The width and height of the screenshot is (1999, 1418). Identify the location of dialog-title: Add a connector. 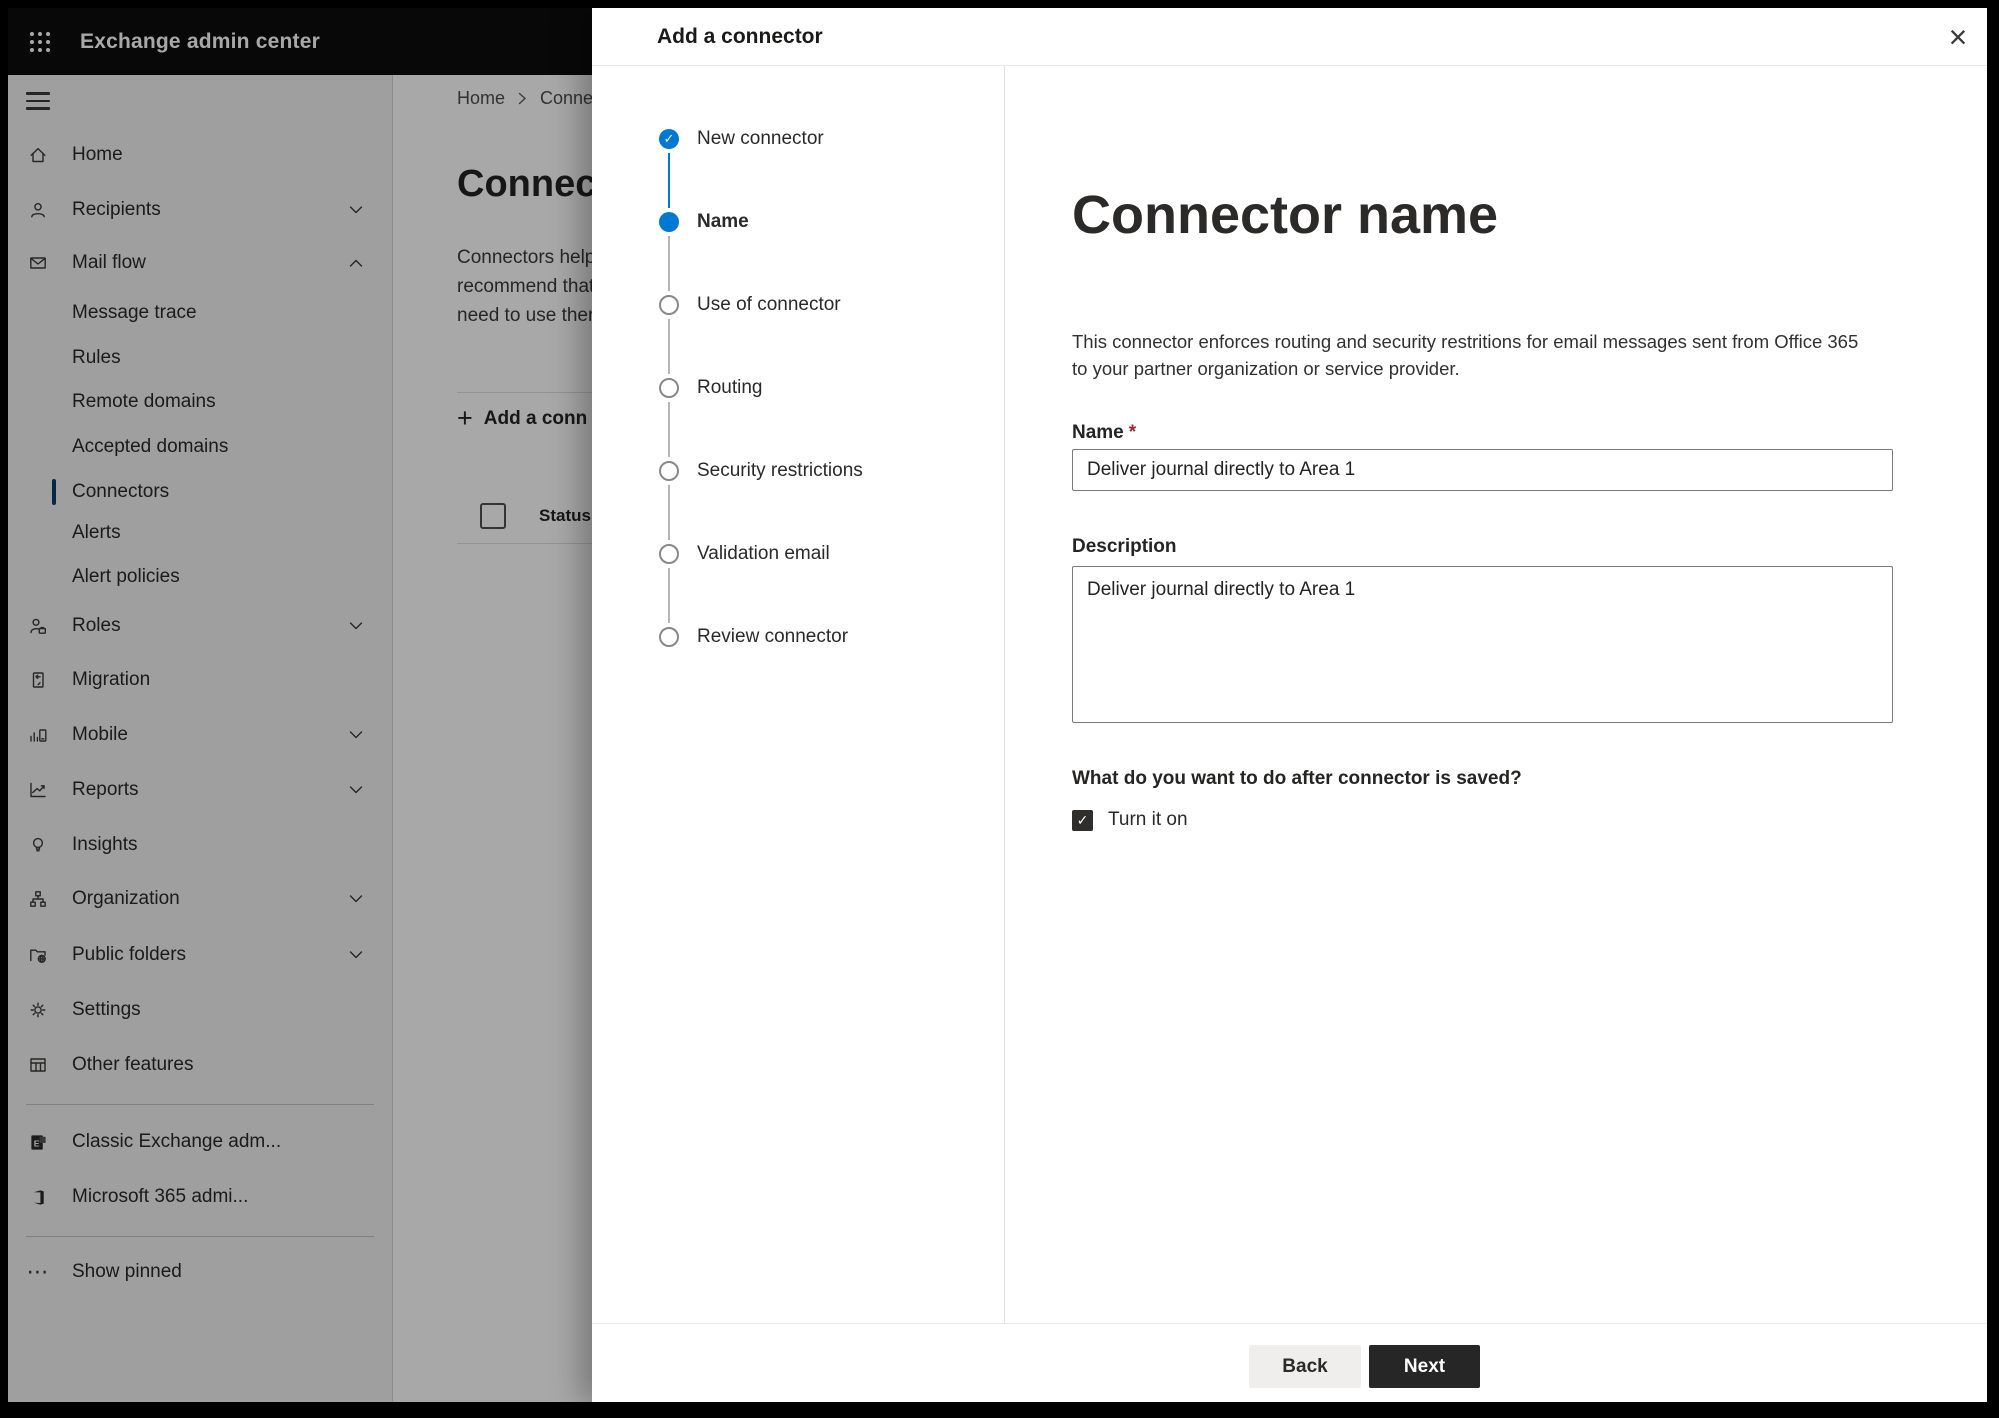
(740, 36).